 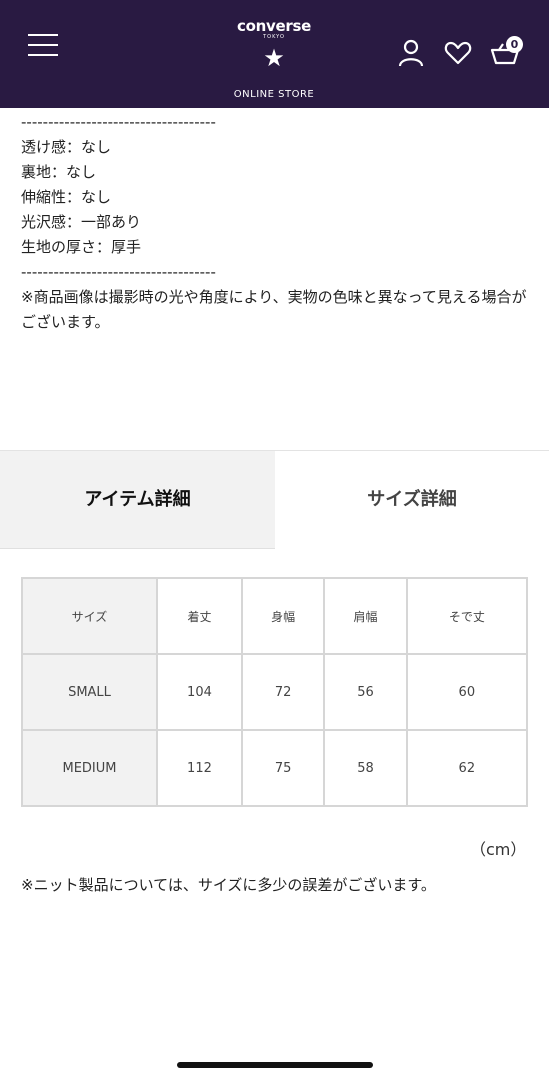 I want to click on color-disclaimer: ※商品画像は撮影時の光や角度により、実物の色味と異なって見える場合がございます。, so click(x=274, y=309).